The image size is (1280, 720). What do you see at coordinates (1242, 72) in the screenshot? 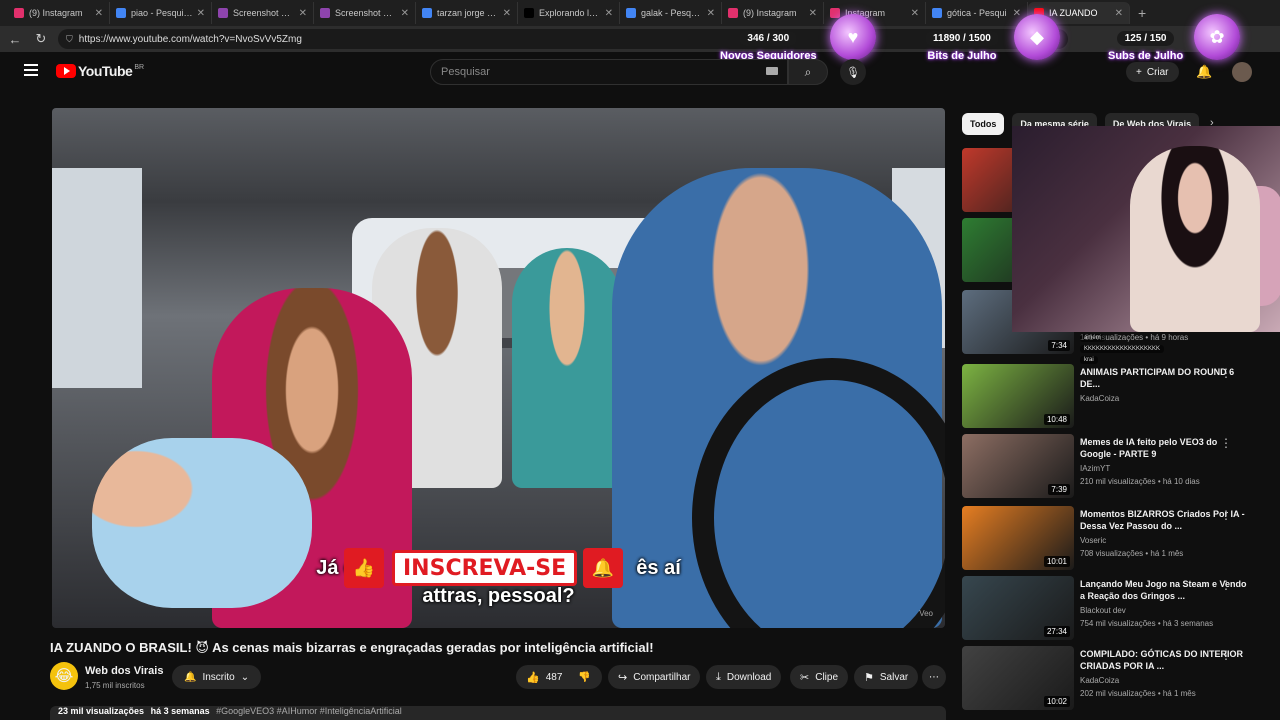
I see `account-avatar` at bounding box center [1242, 72].